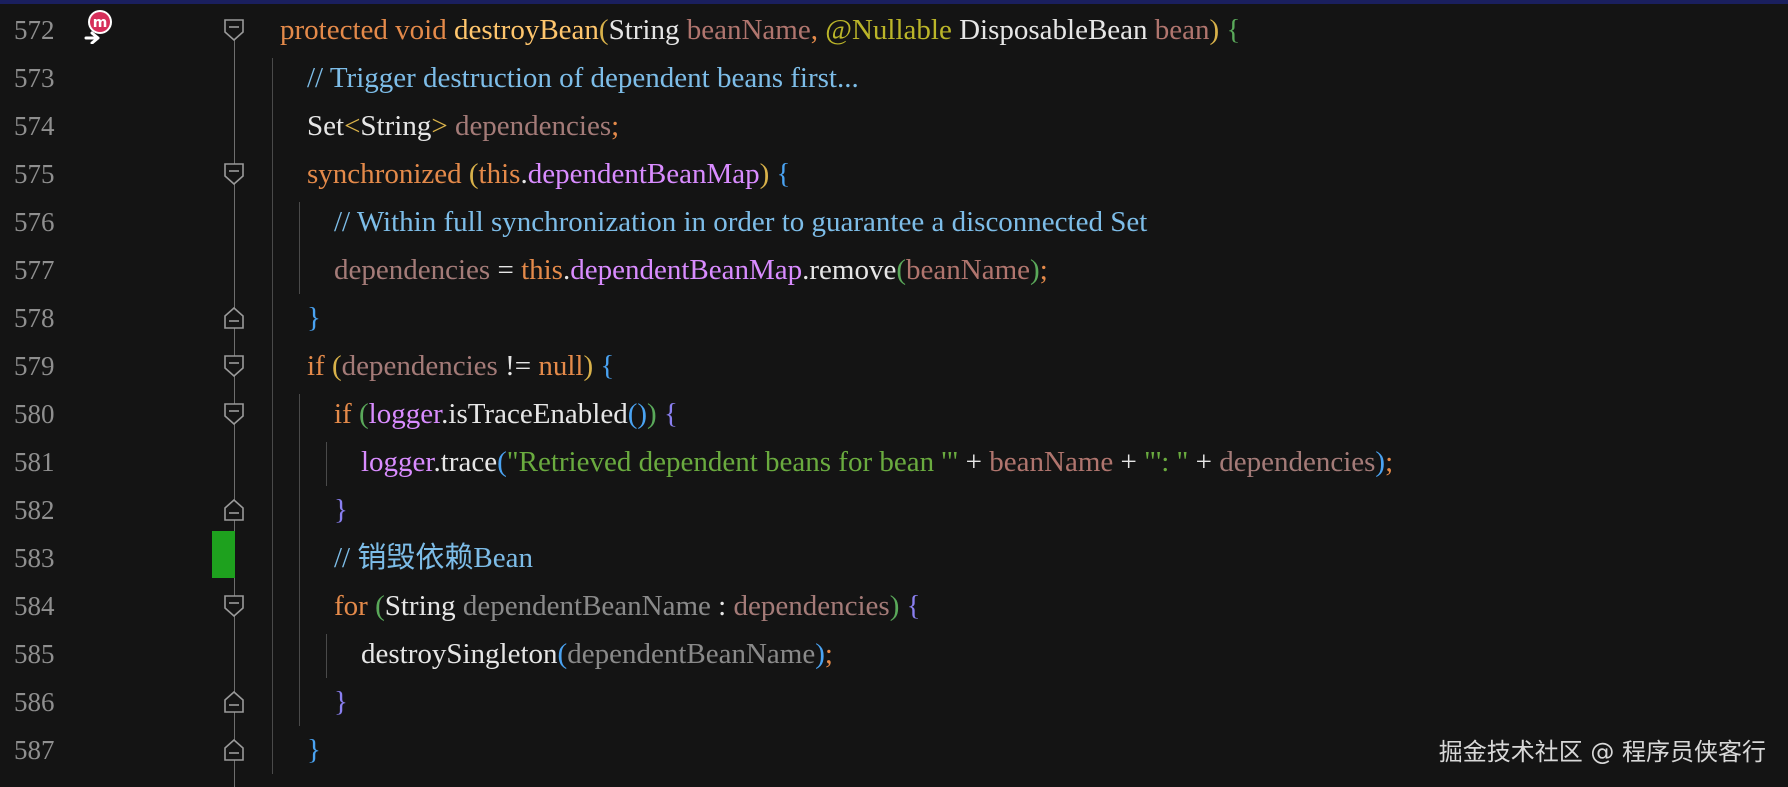 This screenshot has height=787, width=1788. Describe the element at coordinates (894, 366) in the screenshot. I see `code-line-579: 579 if (dependencies != null) {` at that location.